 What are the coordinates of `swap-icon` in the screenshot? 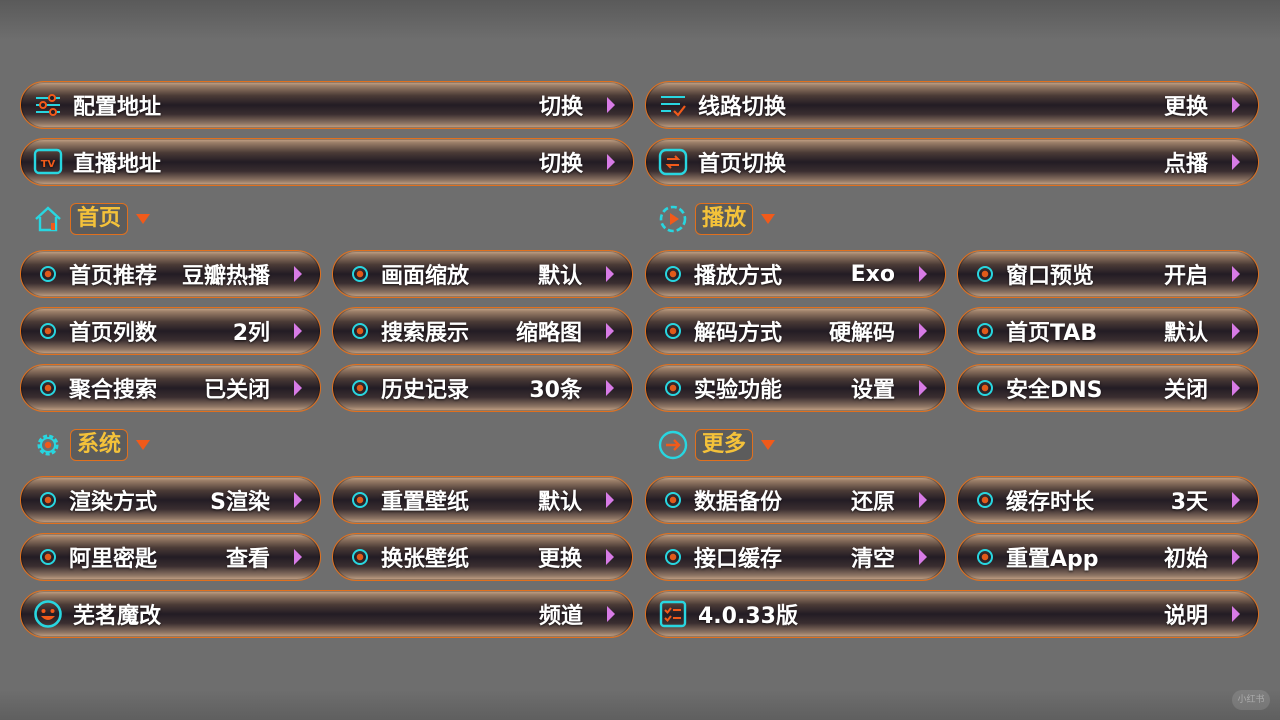 It's located at (673, 162).